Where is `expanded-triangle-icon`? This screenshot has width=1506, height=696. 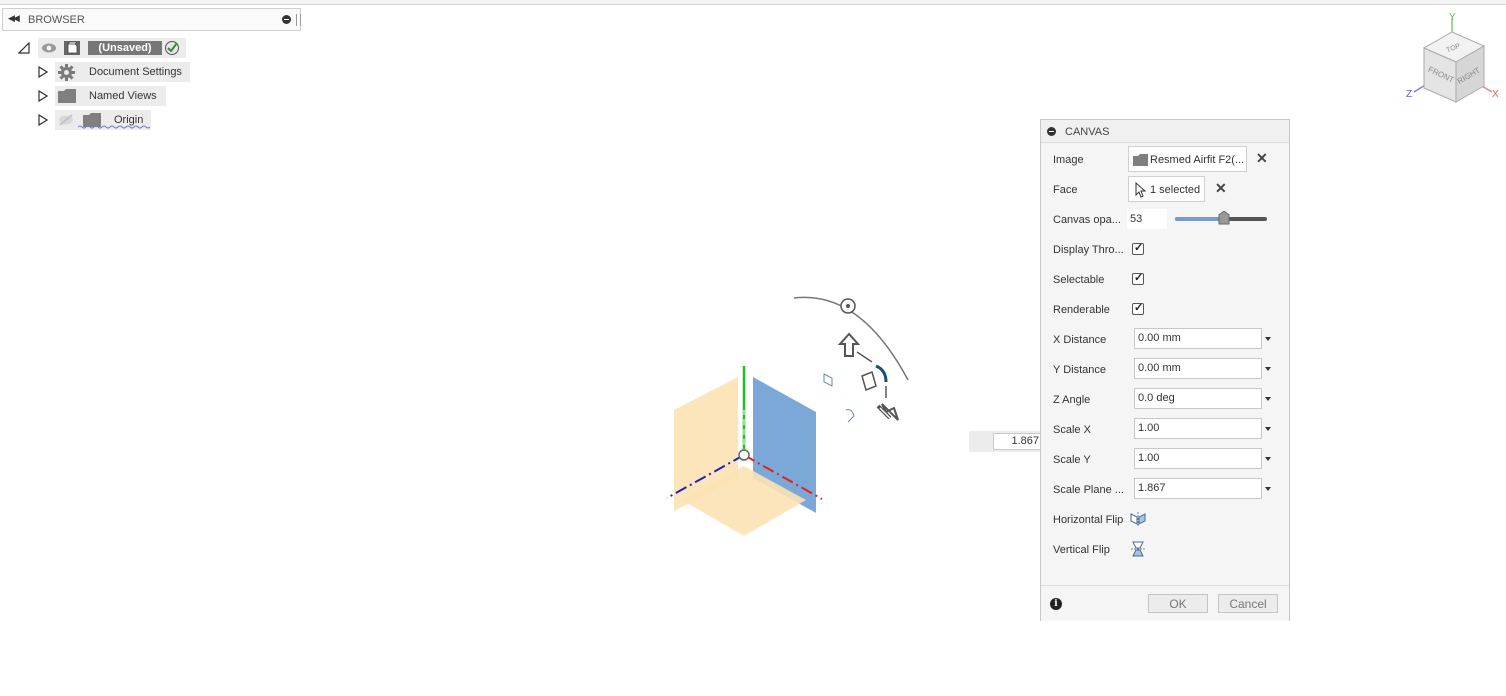 expanded-triangle-icon is located at coordinates (24, 48).